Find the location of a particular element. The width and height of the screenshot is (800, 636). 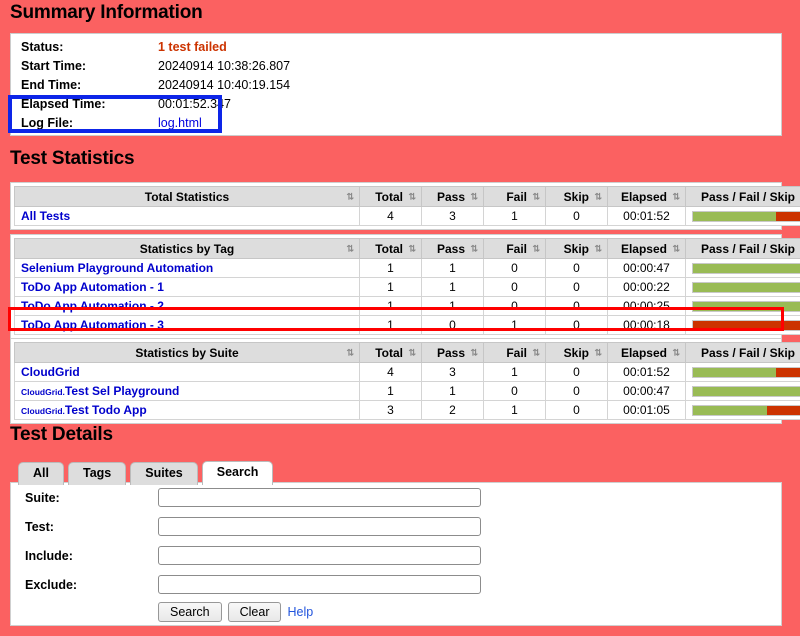

summary-row-label: Elapsed Time: is located at coordinates (63, 104).